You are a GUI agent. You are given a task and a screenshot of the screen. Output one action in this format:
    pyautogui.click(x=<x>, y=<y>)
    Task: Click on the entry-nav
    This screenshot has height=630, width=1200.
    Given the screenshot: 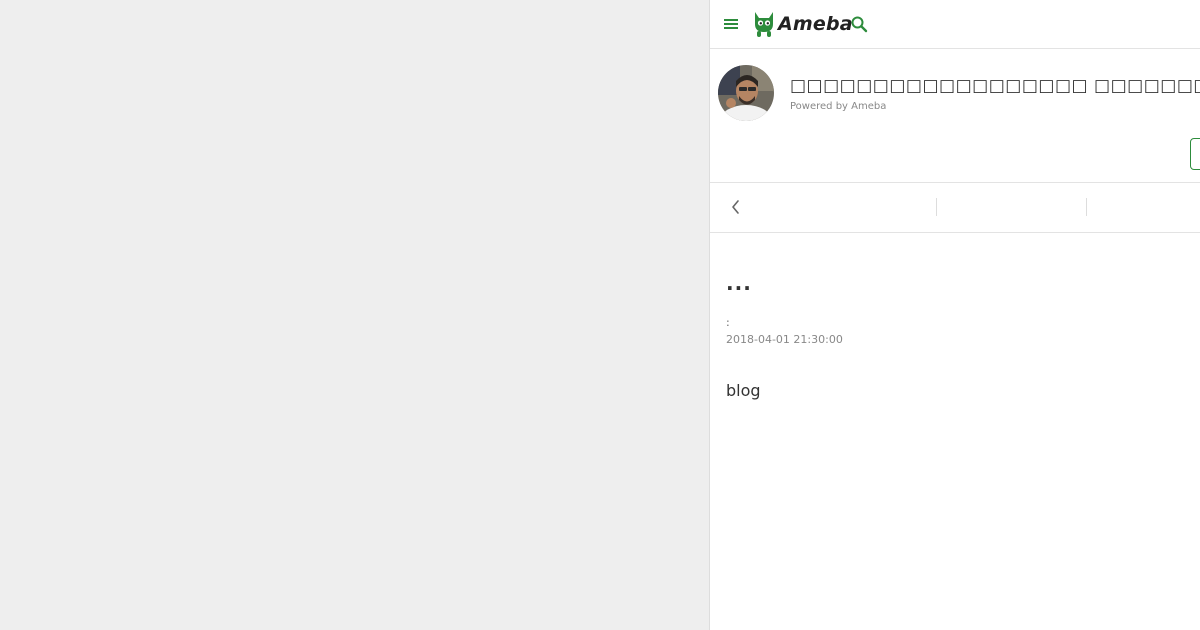 What is the action you would take?
    pyautogui.click(x=955, y=208)
    